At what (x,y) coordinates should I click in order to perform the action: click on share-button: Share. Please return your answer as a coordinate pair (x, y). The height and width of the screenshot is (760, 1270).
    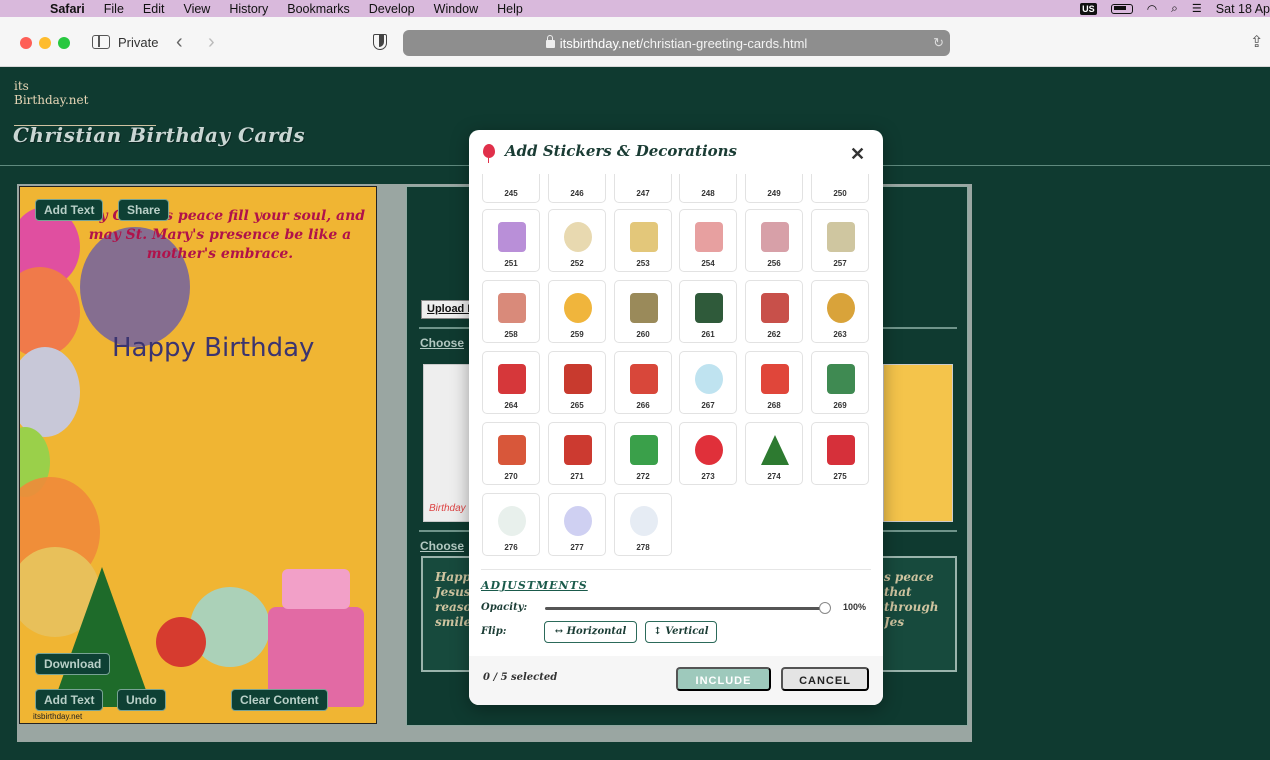
    Looking at the image, I should click on (144, 210).